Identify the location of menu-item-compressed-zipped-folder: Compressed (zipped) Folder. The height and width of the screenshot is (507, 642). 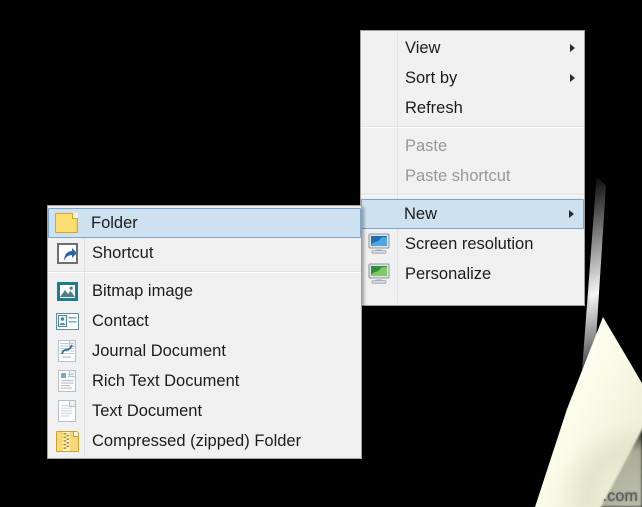
(204, 441).